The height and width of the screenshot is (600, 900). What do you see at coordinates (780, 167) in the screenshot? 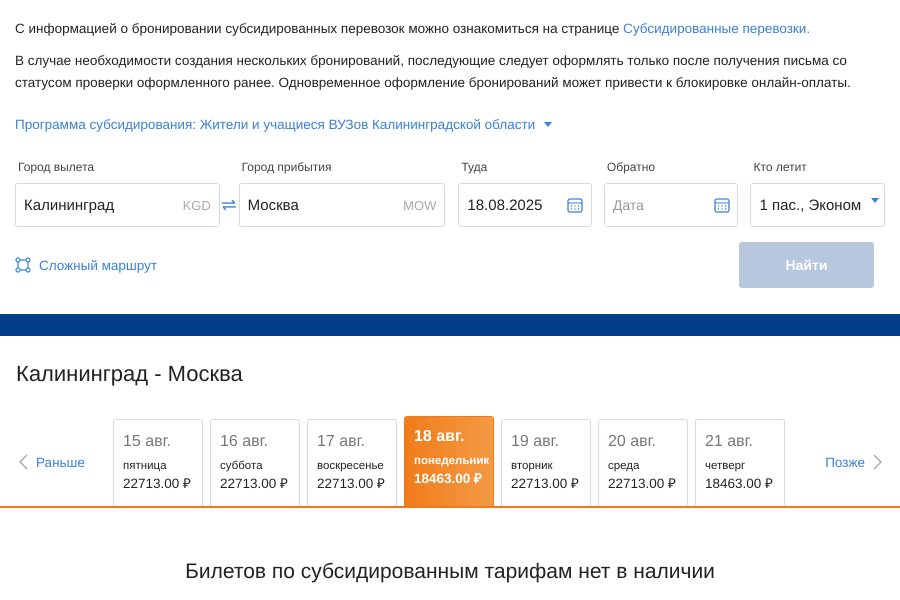
I see `field-label: Кто летит` at bounding box center [780, 167].